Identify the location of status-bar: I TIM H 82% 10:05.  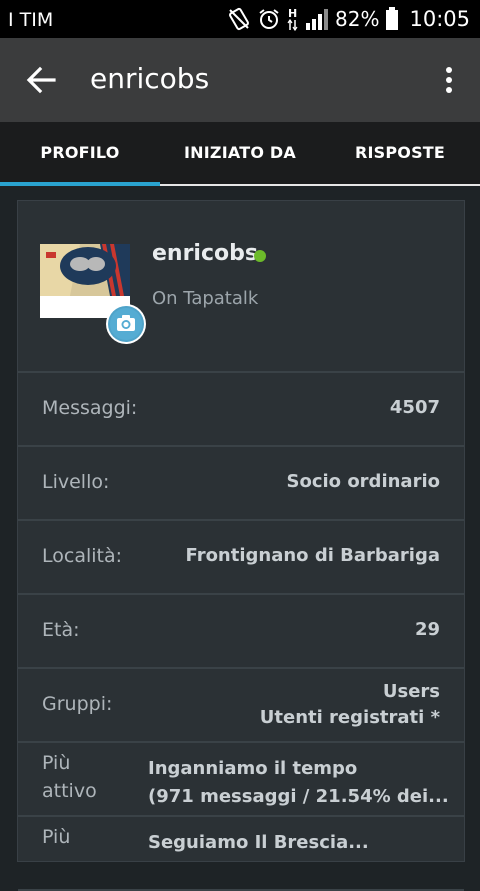
(240, 19).